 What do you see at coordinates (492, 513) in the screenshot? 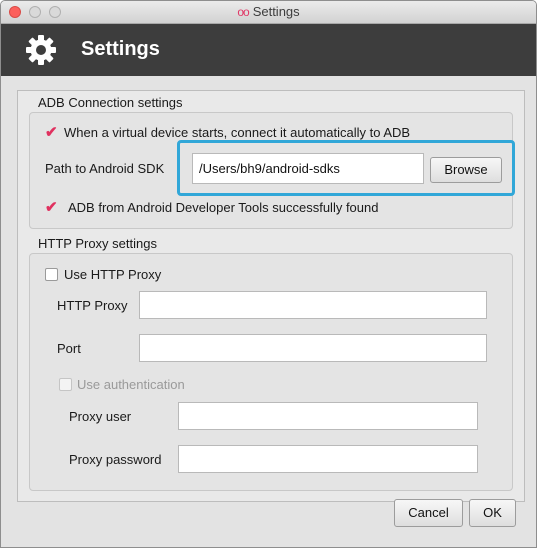
I see `ok-button: OK` at bounding box center [492, 513].